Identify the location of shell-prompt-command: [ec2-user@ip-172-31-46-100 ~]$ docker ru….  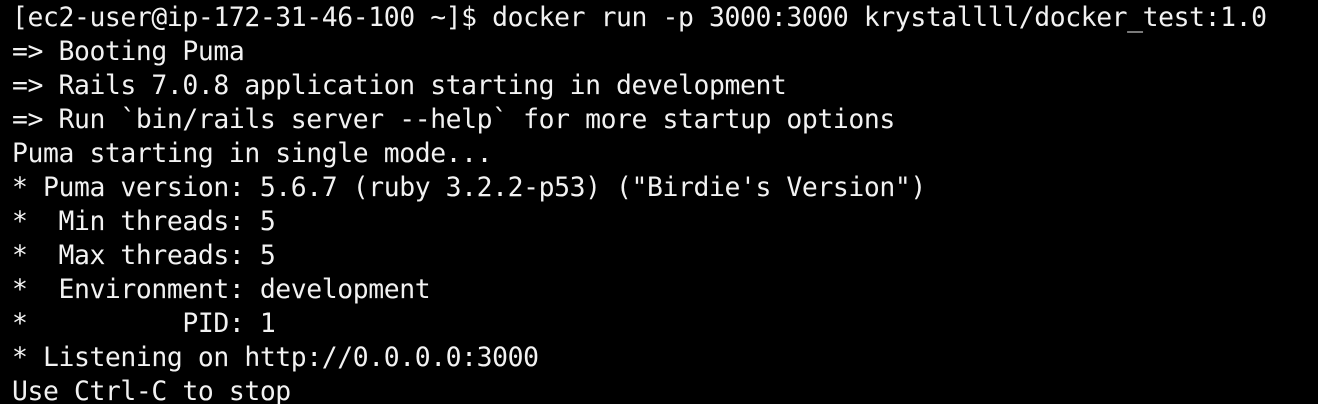
(639, 17).